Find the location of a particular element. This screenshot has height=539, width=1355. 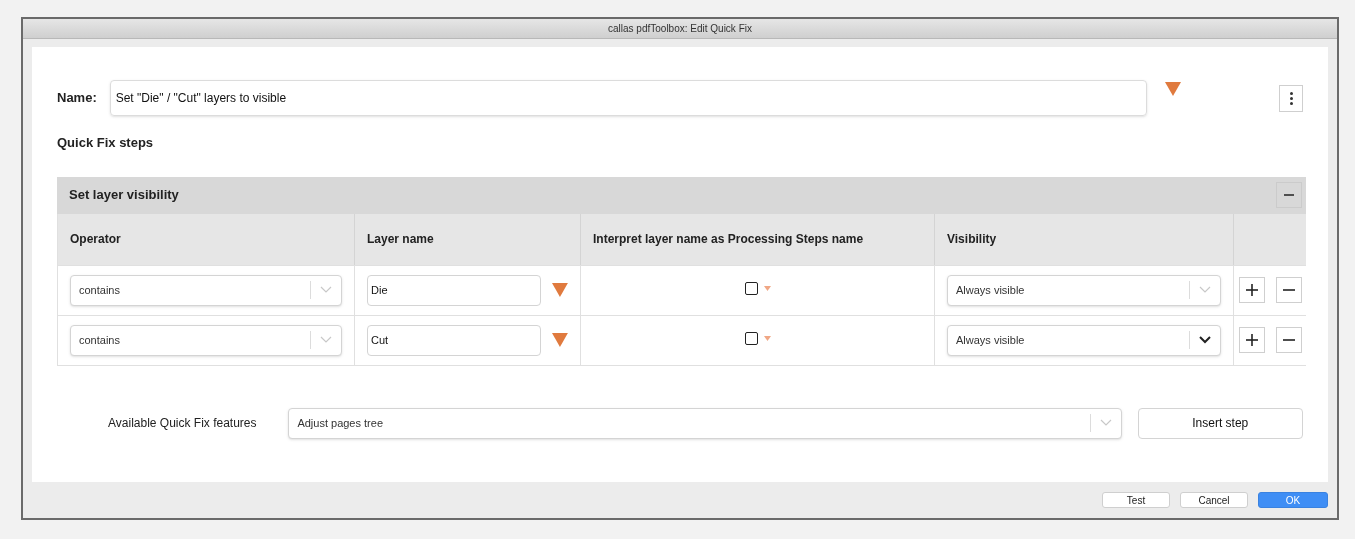

dialog-button: Cancel is located at coordinates (1214, 500).